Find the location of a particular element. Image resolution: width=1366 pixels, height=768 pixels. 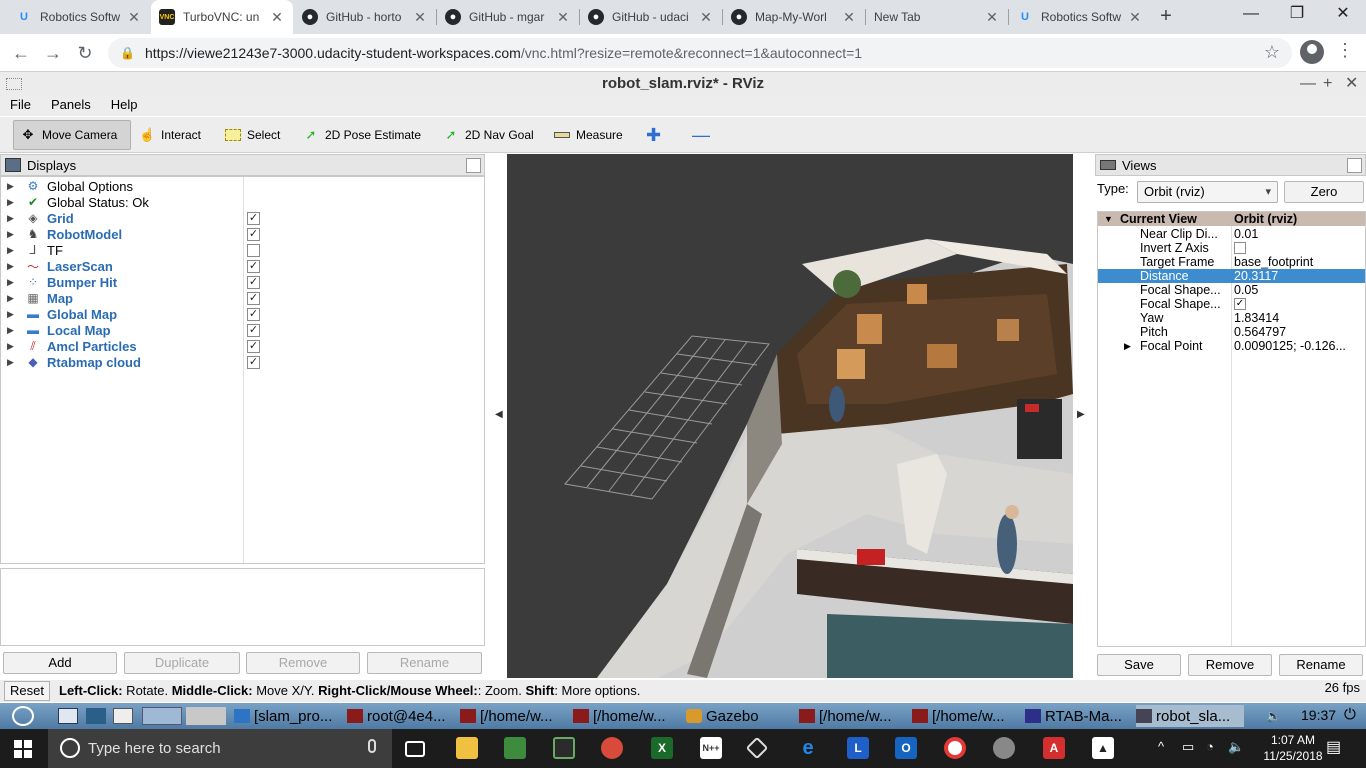

notepad-plus-icon: N++ is located at coordinates (711, 748).